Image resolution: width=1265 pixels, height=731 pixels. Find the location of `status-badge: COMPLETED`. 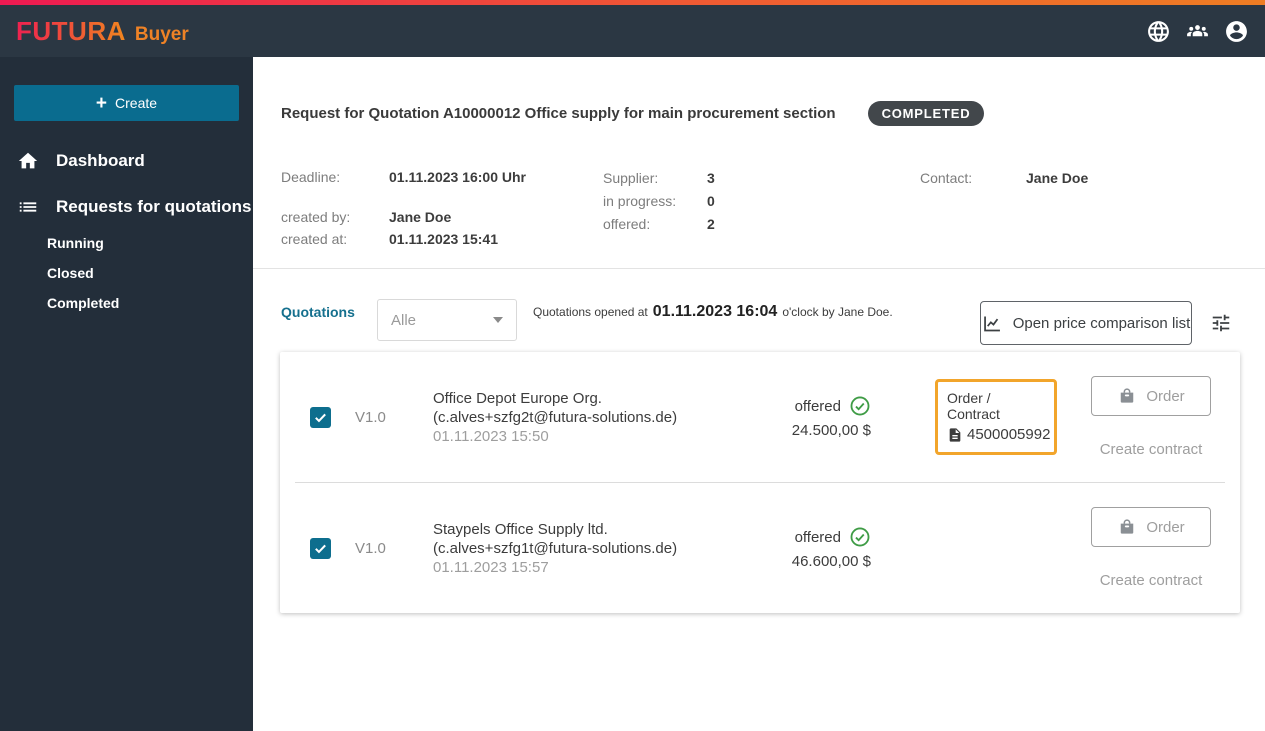

status-badge: COMPLETED is located at coordinates (926, 113).